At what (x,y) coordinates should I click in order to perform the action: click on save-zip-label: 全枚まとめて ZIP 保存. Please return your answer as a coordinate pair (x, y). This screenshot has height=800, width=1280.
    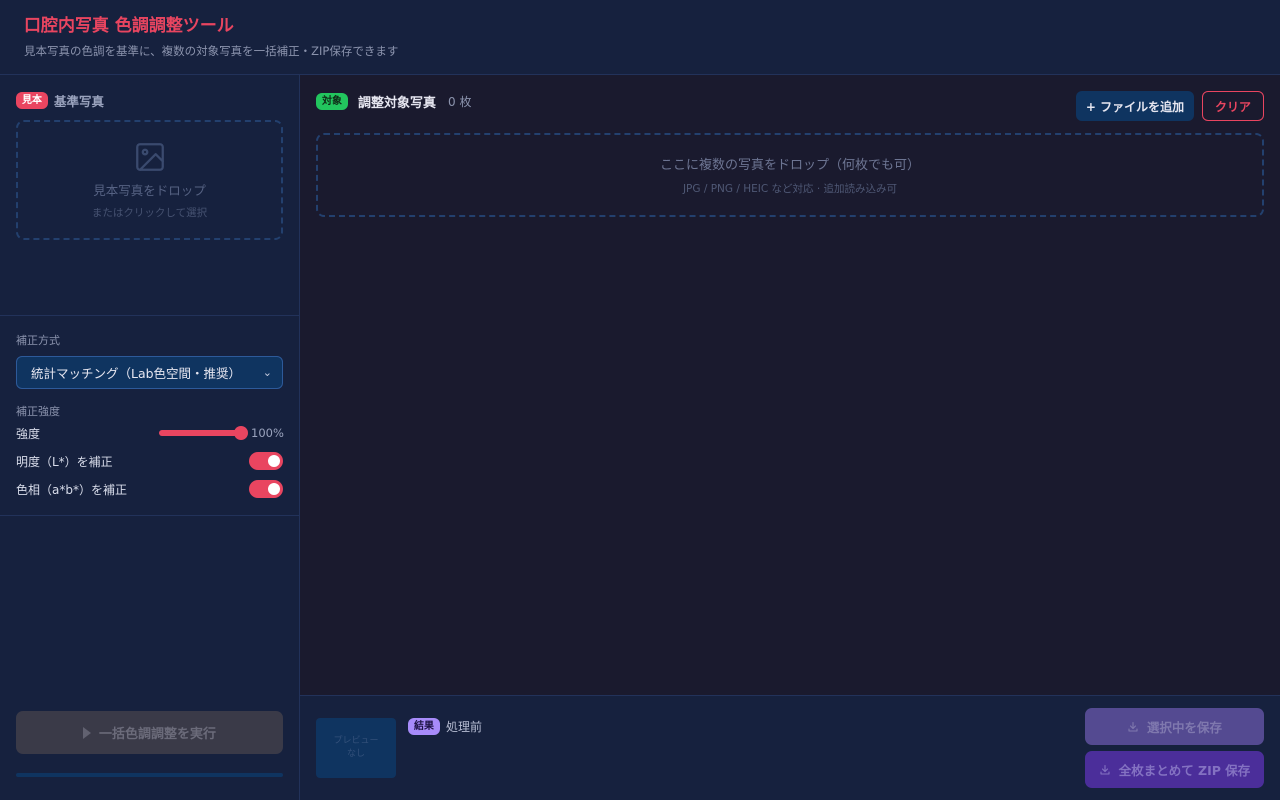
    Looking at the image, I should click on (1184, 770).